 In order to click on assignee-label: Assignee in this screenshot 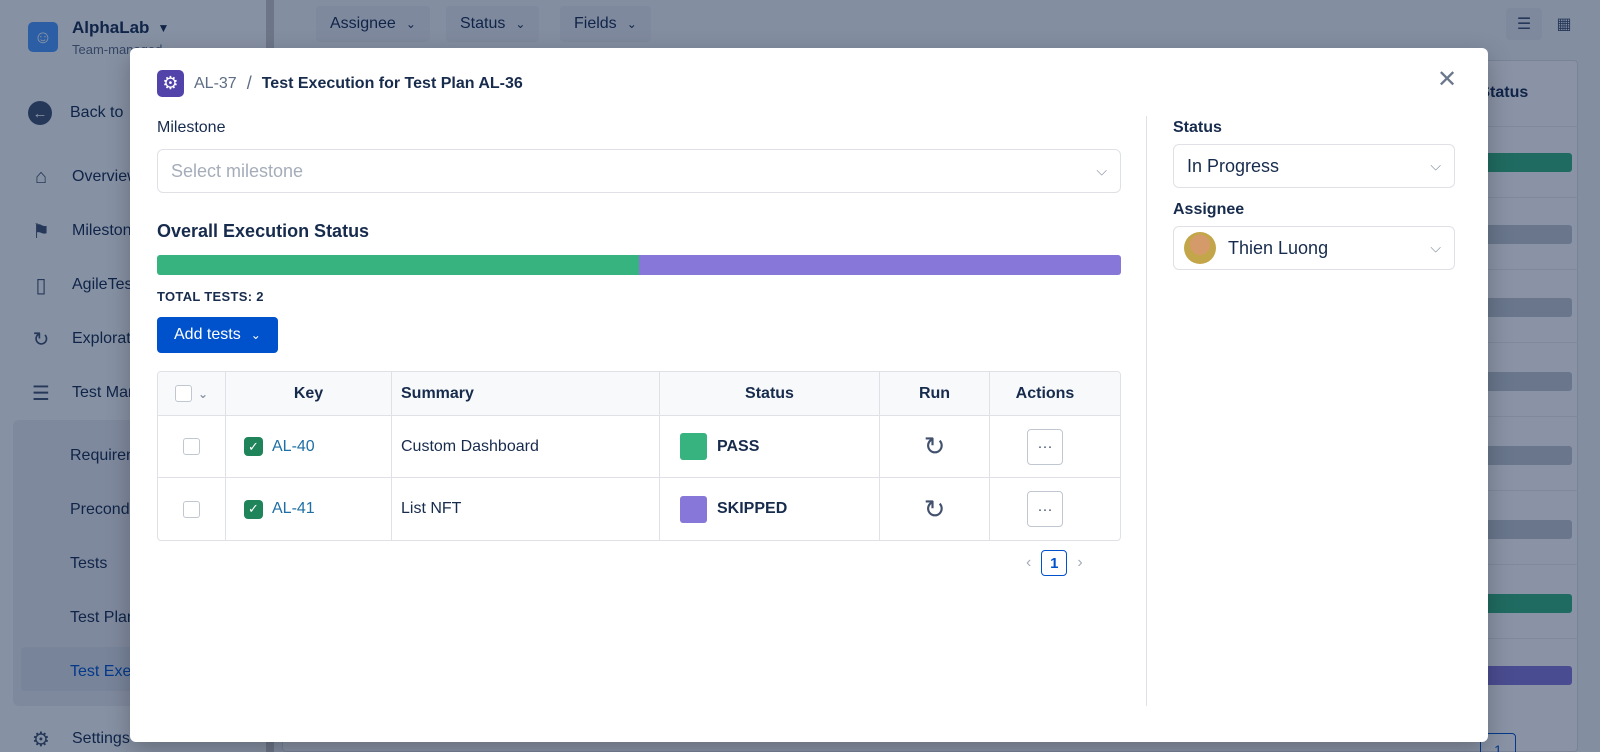, I will do `click(1209, 209)`.